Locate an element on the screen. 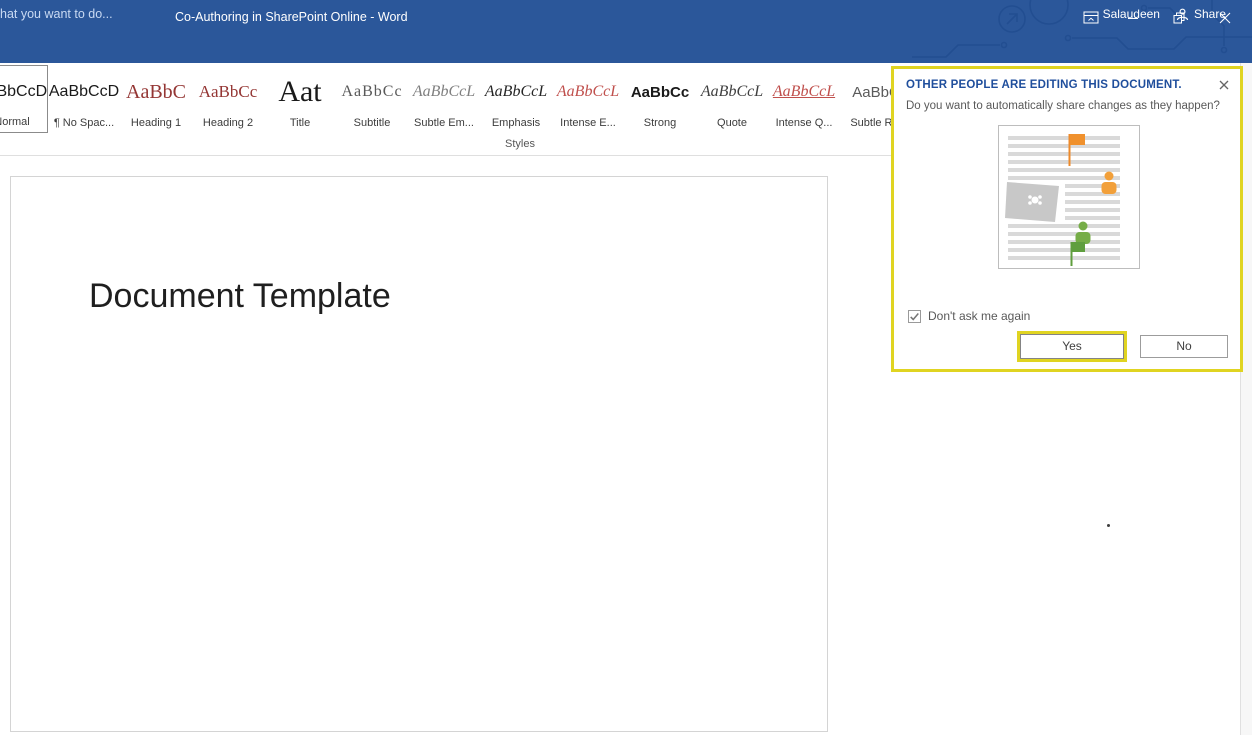 The width and height of the screenshot is (1252, 735). popup-heading: OTHER PEOPLE ARE EDITING THIS DOCUMENT. is located at coordinates (1044, 85).